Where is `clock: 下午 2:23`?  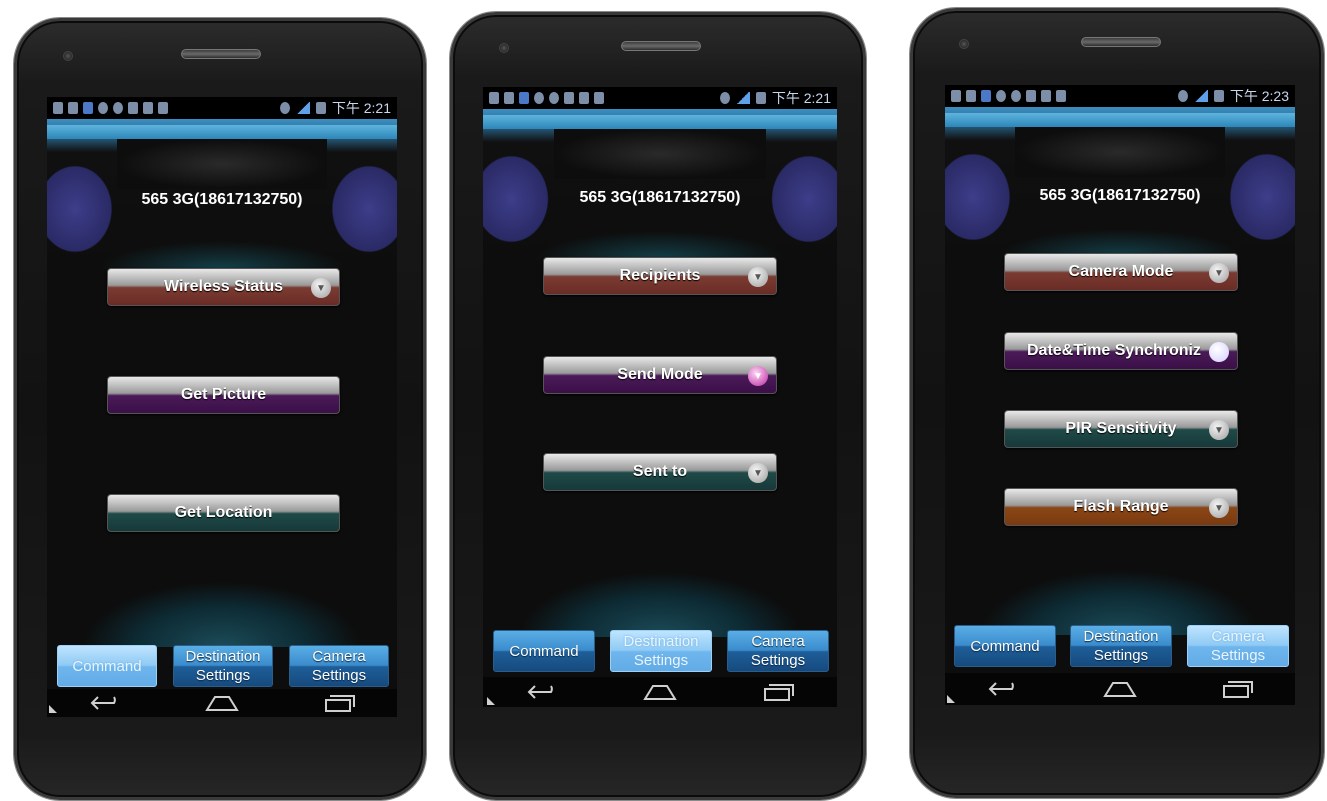 clock: 下午 2:23 is located at coordinates (1259, 96).